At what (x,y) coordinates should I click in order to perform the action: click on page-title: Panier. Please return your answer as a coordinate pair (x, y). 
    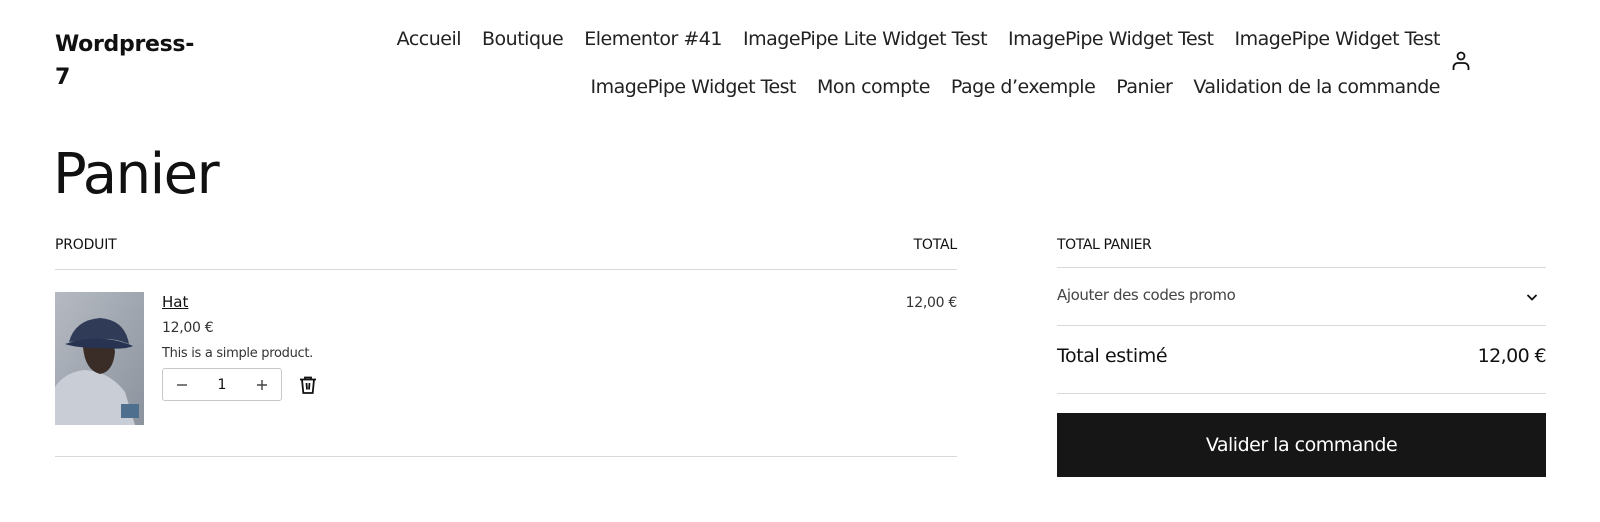
    Looking at the image, I should click on (136, 174).